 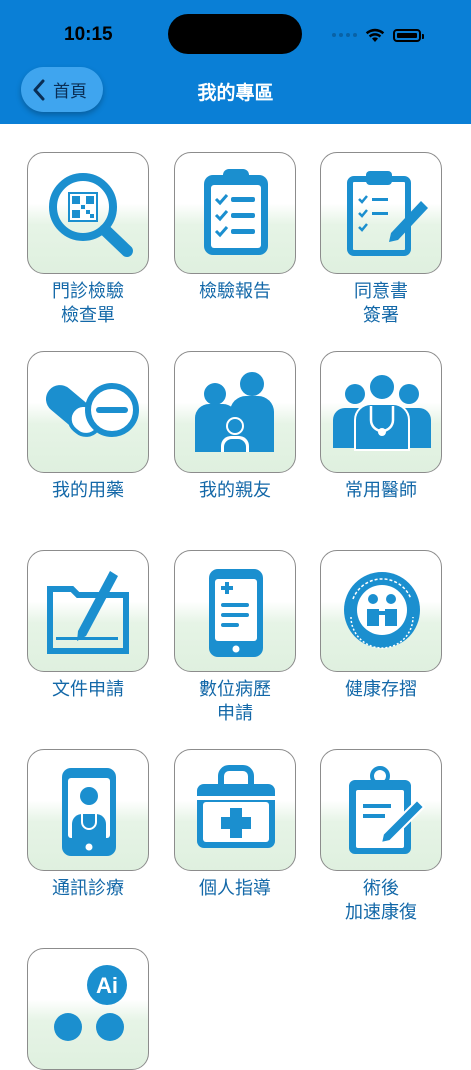 I want to click on checklist-clipboard-icon, so click(x=236, y=212).